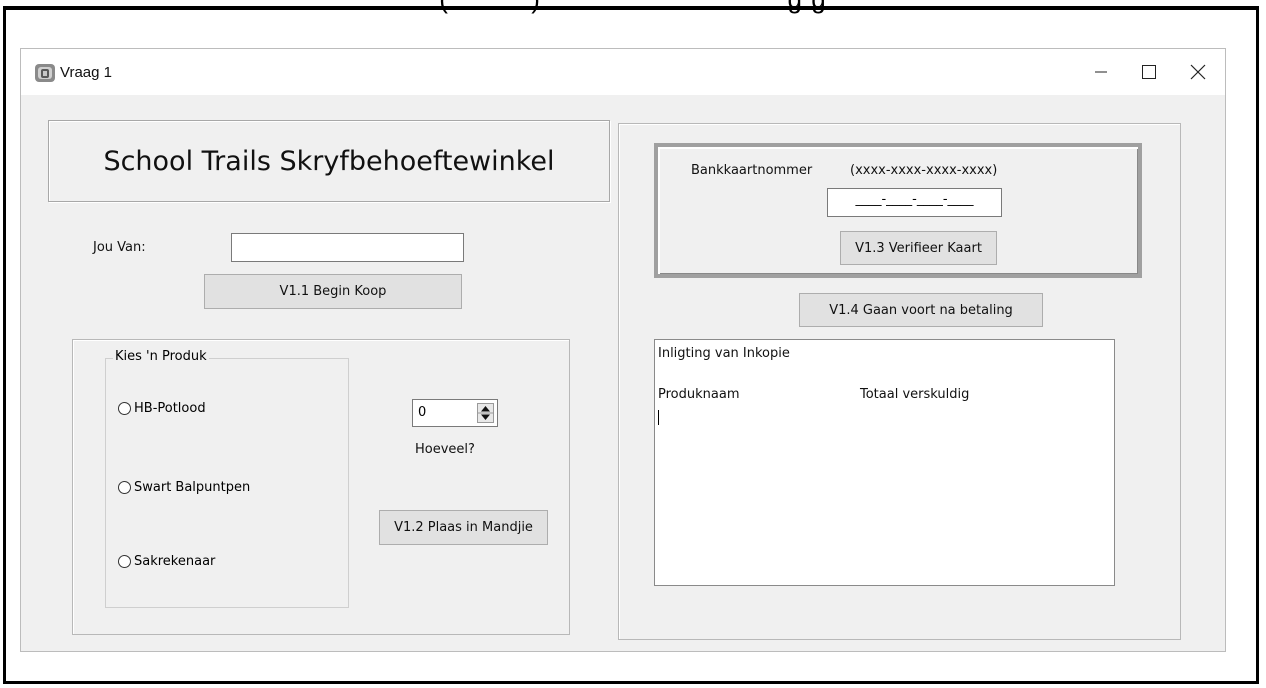 The height and width of the screenshot is (688, 1266). What do you see at coordinates (86, 72) in the screenshot?
I see `window-title: Vraag 1` at bounding box center [86, 72].